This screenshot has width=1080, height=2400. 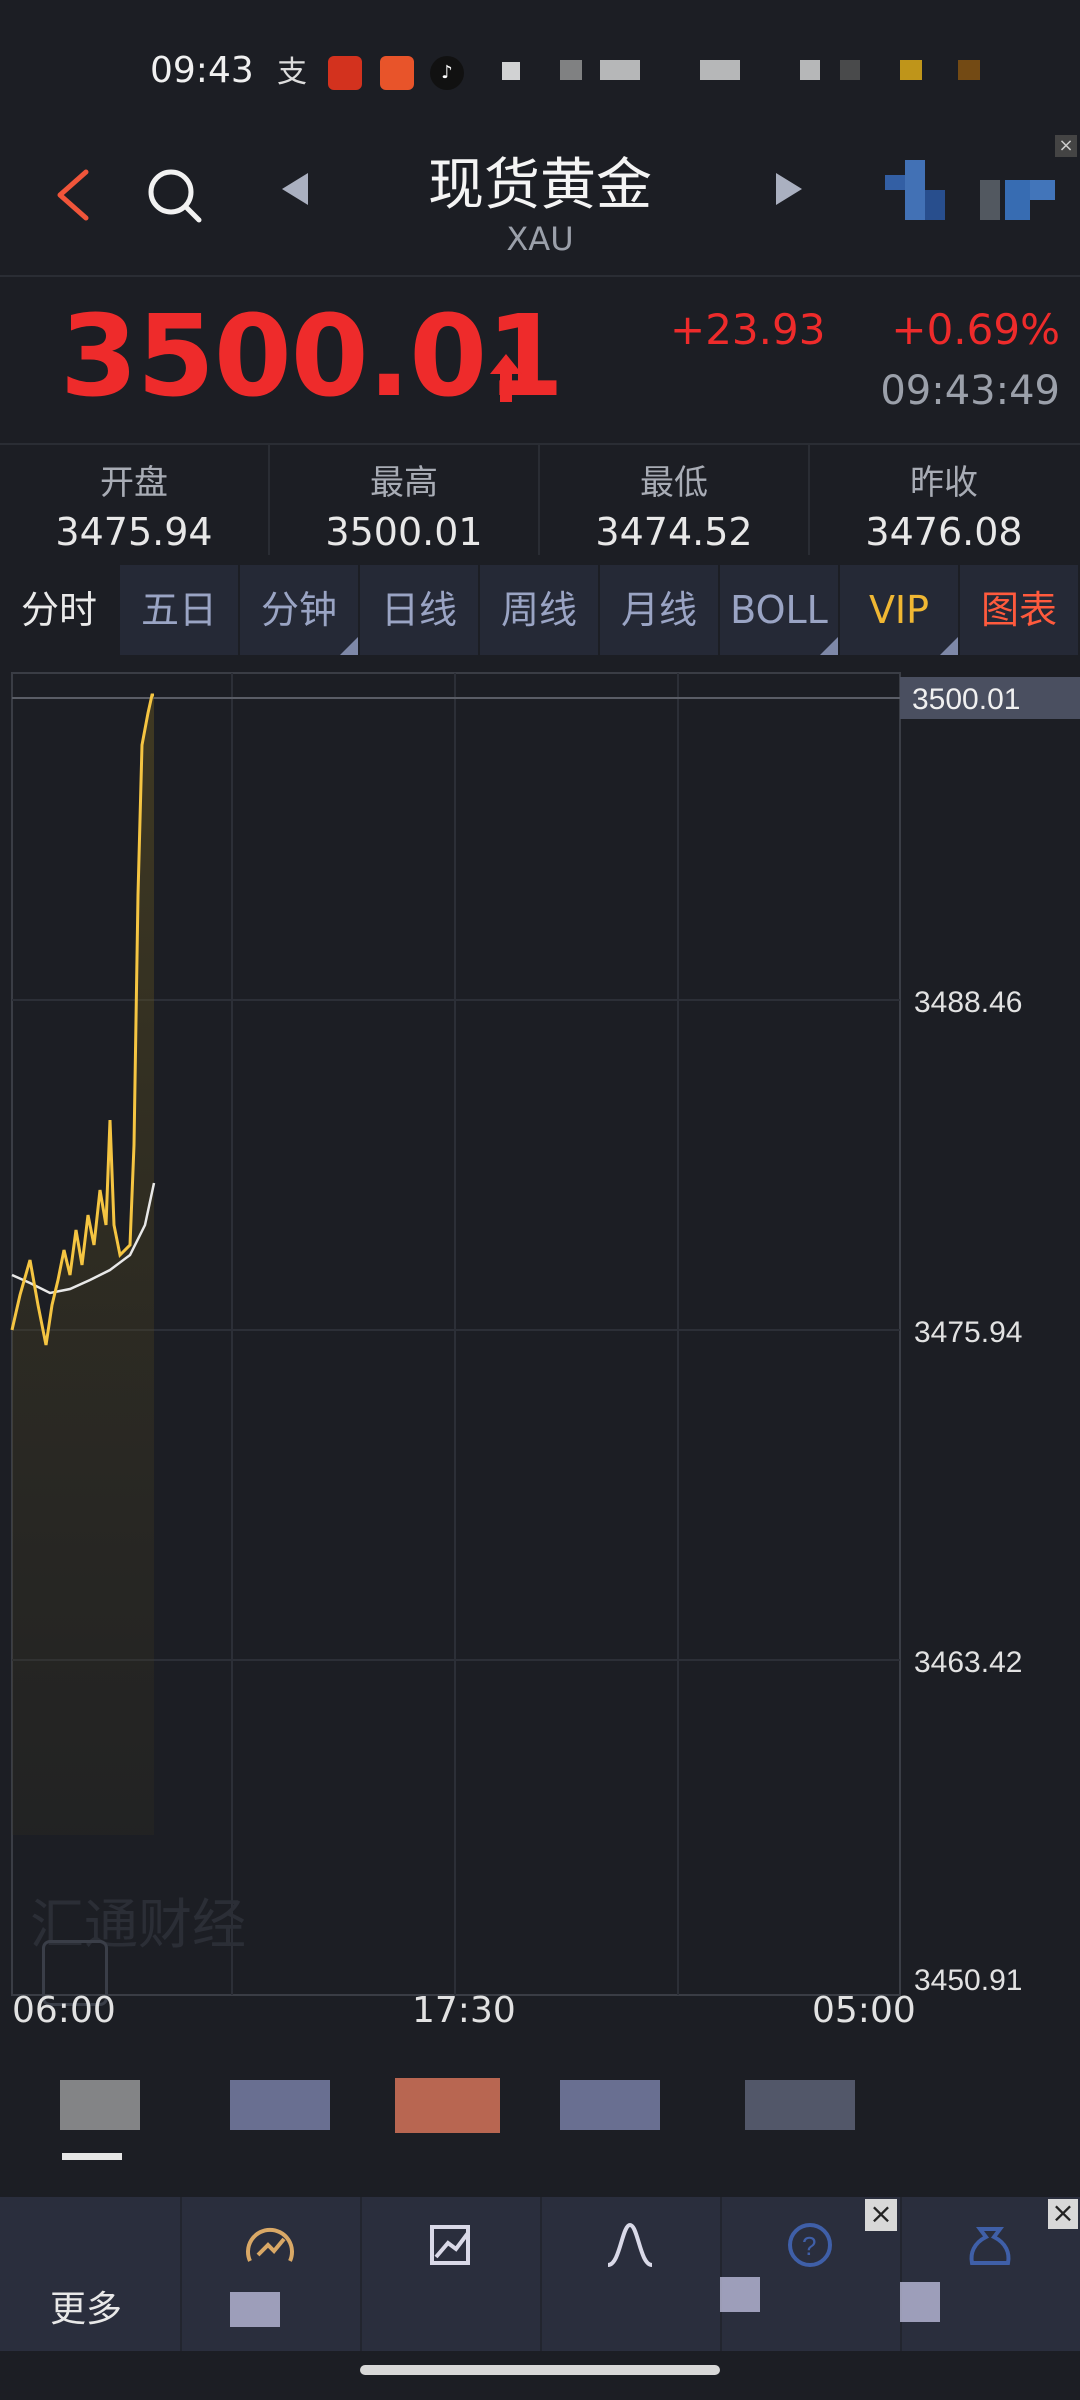 I want to click on x-tick-label: 06:00, so click(x=64, y=2010).